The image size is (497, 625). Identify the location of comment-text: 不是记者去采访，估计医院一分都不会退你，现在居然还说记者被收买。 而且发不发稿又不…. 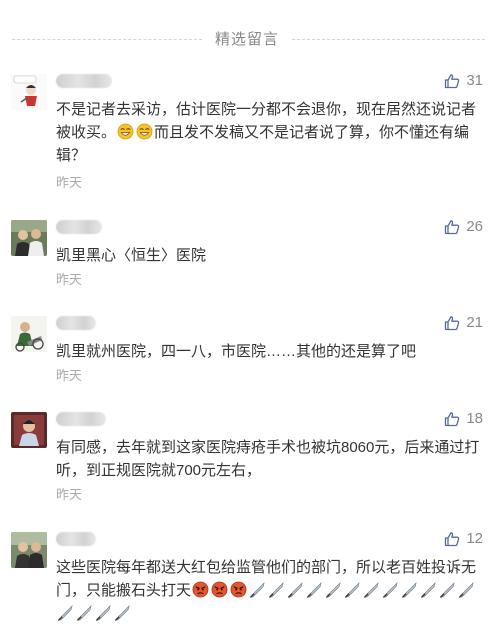
(266, 132).